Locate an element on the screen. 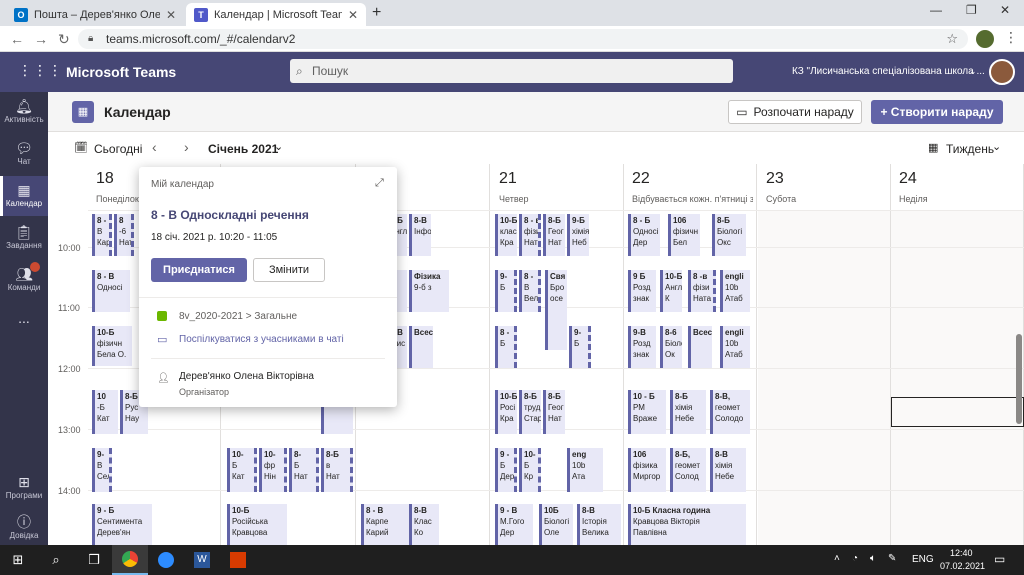  month-picker: Січень 2021 is located at coordinates (243, 149).